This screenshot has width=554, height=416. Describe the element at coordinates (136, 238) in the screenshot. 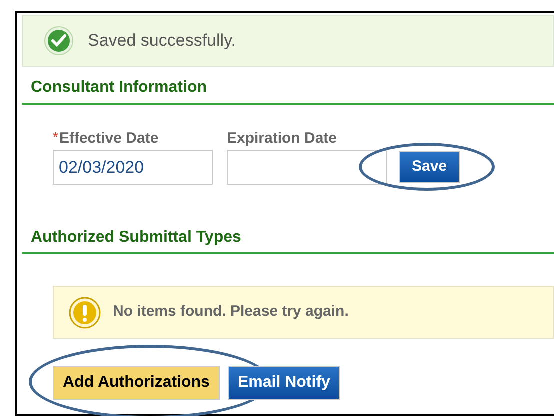

I see `section-heading: Authorized Submittal Types` at that location.